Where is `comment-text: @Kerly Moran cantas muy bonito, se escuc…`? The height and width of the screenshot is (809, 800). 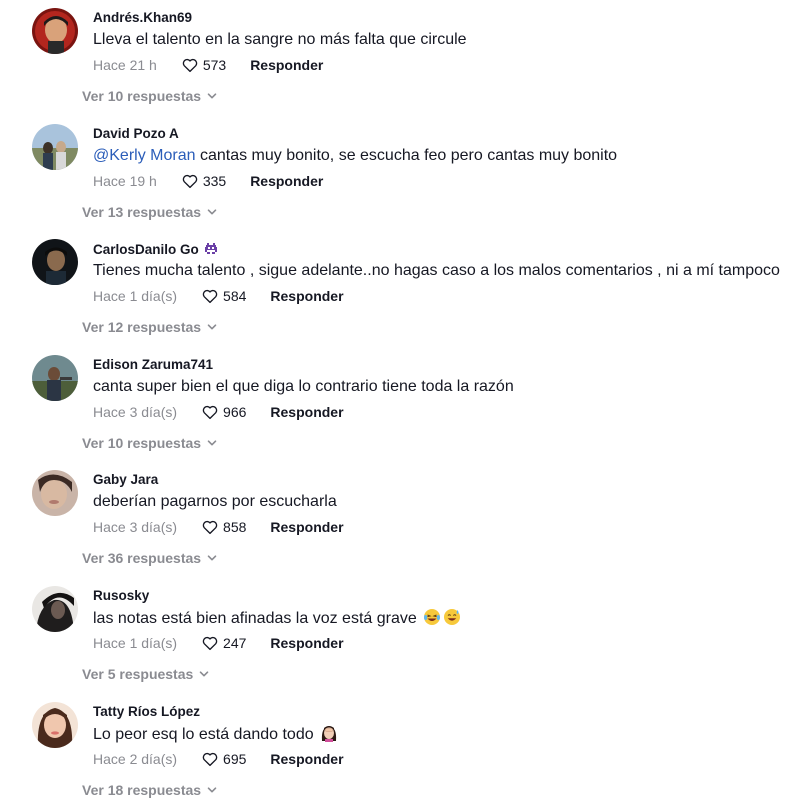 comment-text: @Kerly Moran cantas muy bonito, se escuc… is located at coordinates (355, 156).